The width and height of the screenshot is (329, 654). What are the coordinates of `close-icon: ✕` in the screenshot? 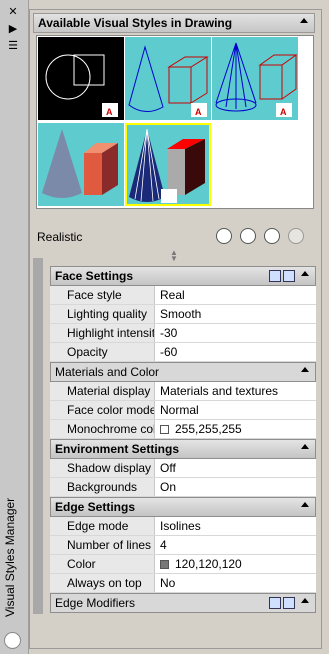 It's located at (13, 12).